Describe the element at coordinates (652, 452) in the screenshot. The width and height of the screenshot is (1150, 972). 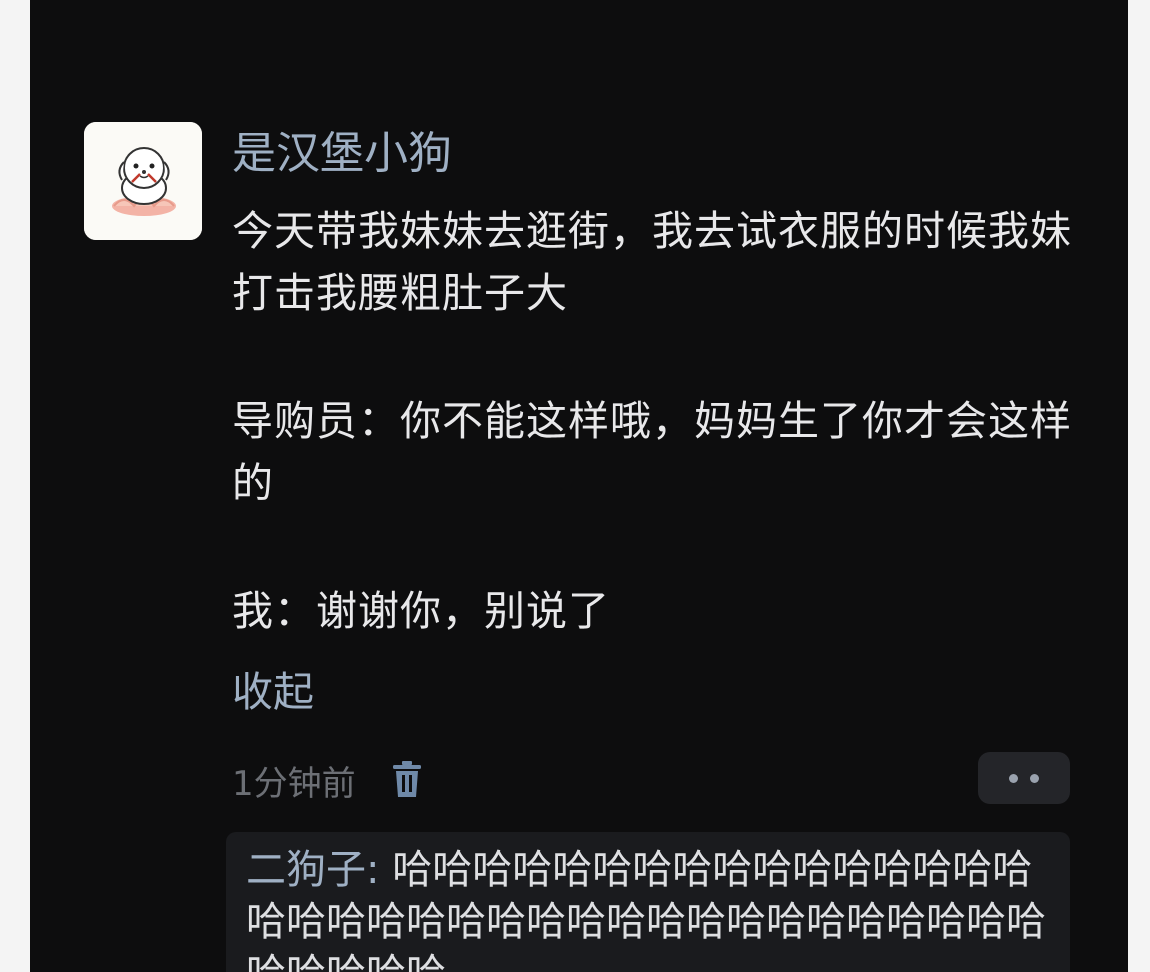
I see `comment-paragraph: 导购员：你不能这样哦，妈妈生了你才会这样的` at that location.